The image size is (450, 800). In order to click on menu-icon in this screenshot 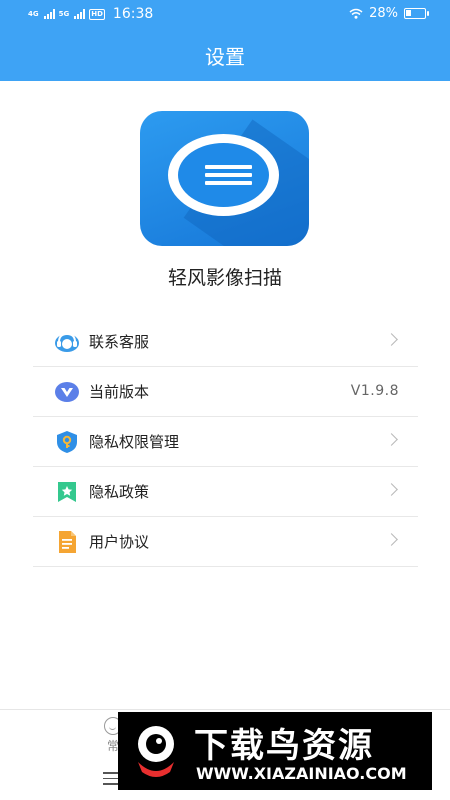, I will do `click(110, 780)`.